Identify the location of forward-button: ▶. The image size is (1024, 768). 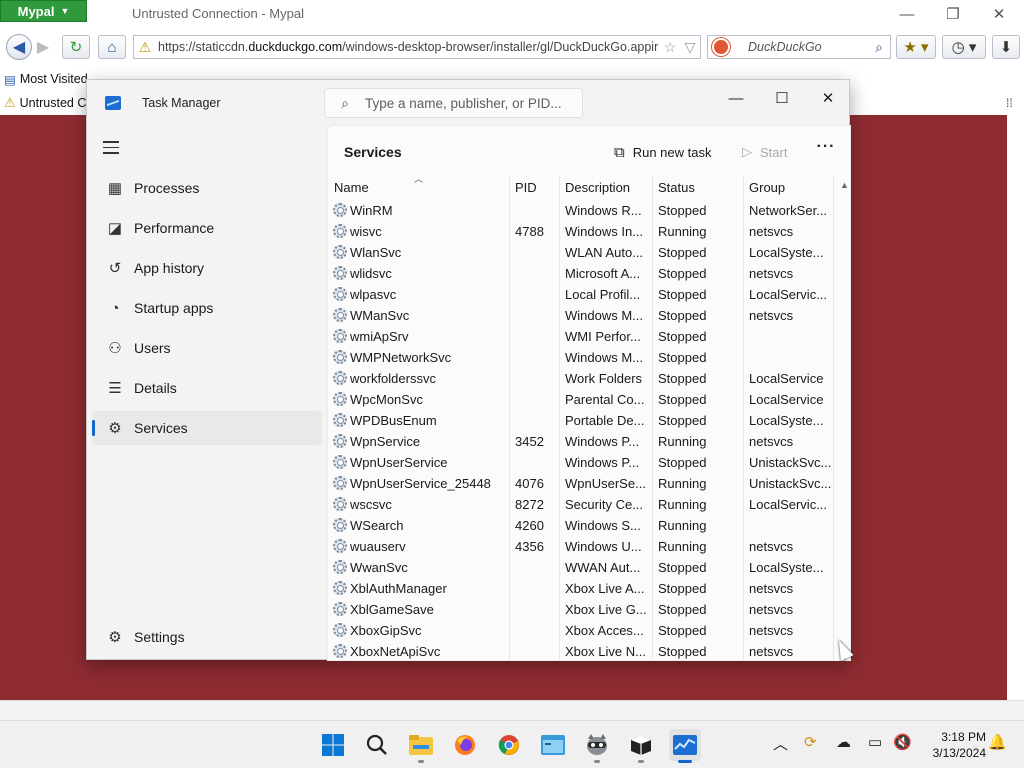
(43, 47).